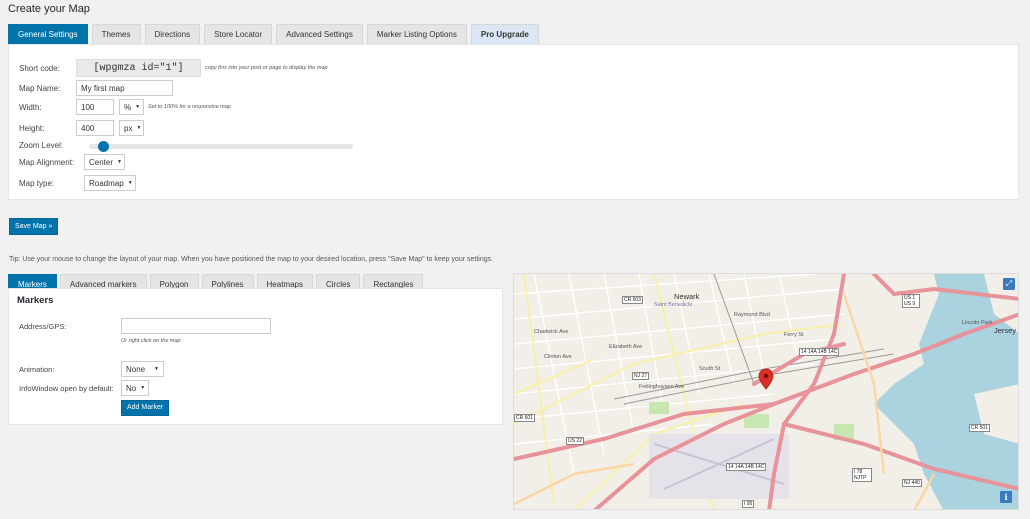  What do you see at coordinates (34, 226) in the screenshot?
I see `save-map-button: Save Map »` at bounding box center [34, 226].